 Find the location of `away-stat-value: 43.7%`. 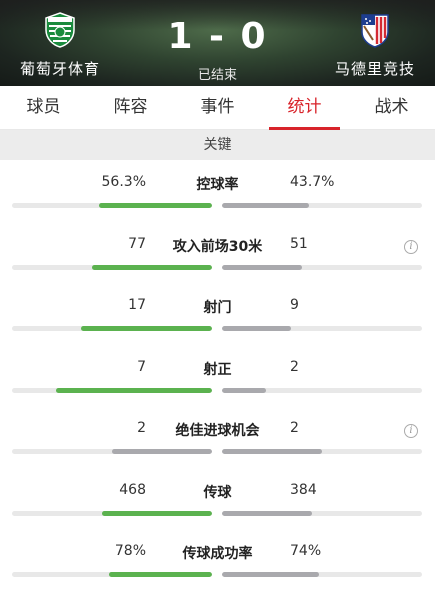

away-stat-value: 43.7% is located at coordinates (312, 182).